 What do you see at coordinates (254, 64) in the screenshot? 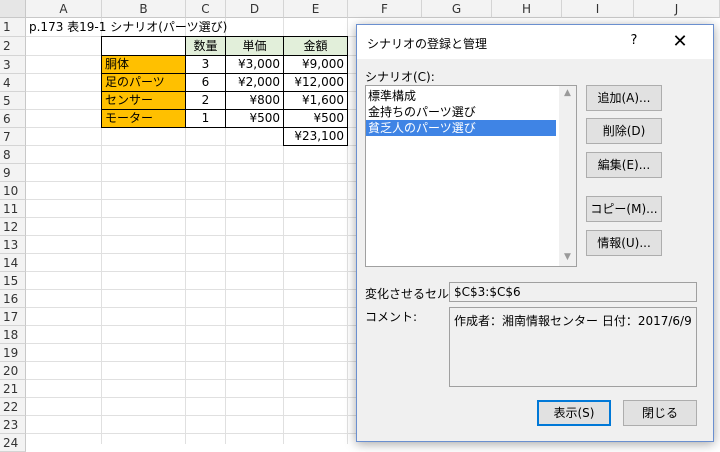
I see `item-price-cell: ¥3,000` at bounding box center [254, 64].